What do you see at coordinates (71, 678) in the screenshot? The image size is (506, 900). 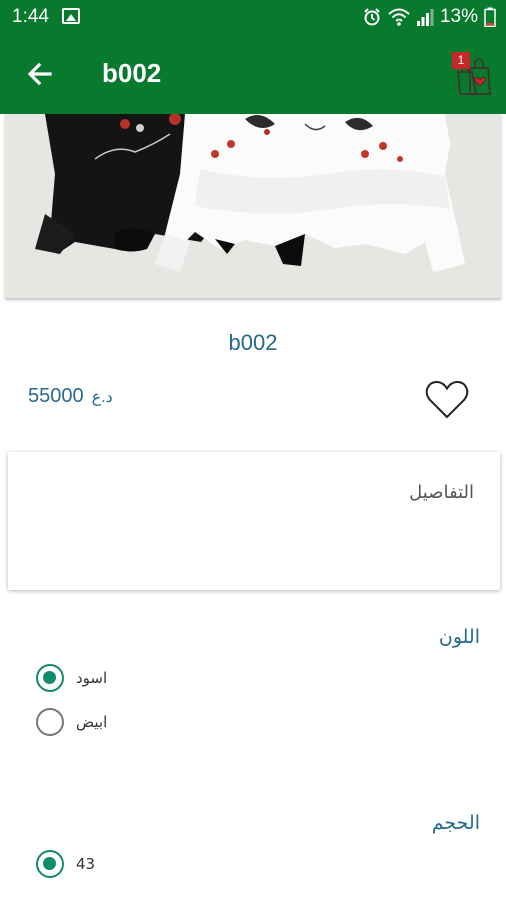 I see `color-option-black: اسود` at bounding box center [71, 678].